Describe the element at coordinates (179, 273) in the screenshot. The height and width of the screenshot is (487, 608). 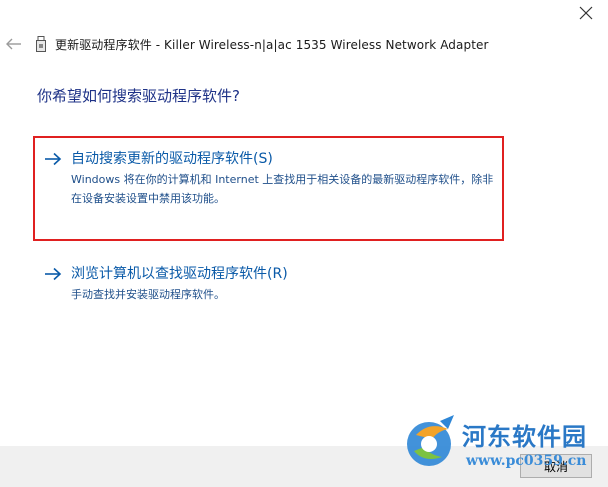
I see `option-title: 浏览计算机以查找驱动程序软件(R)` at that location.